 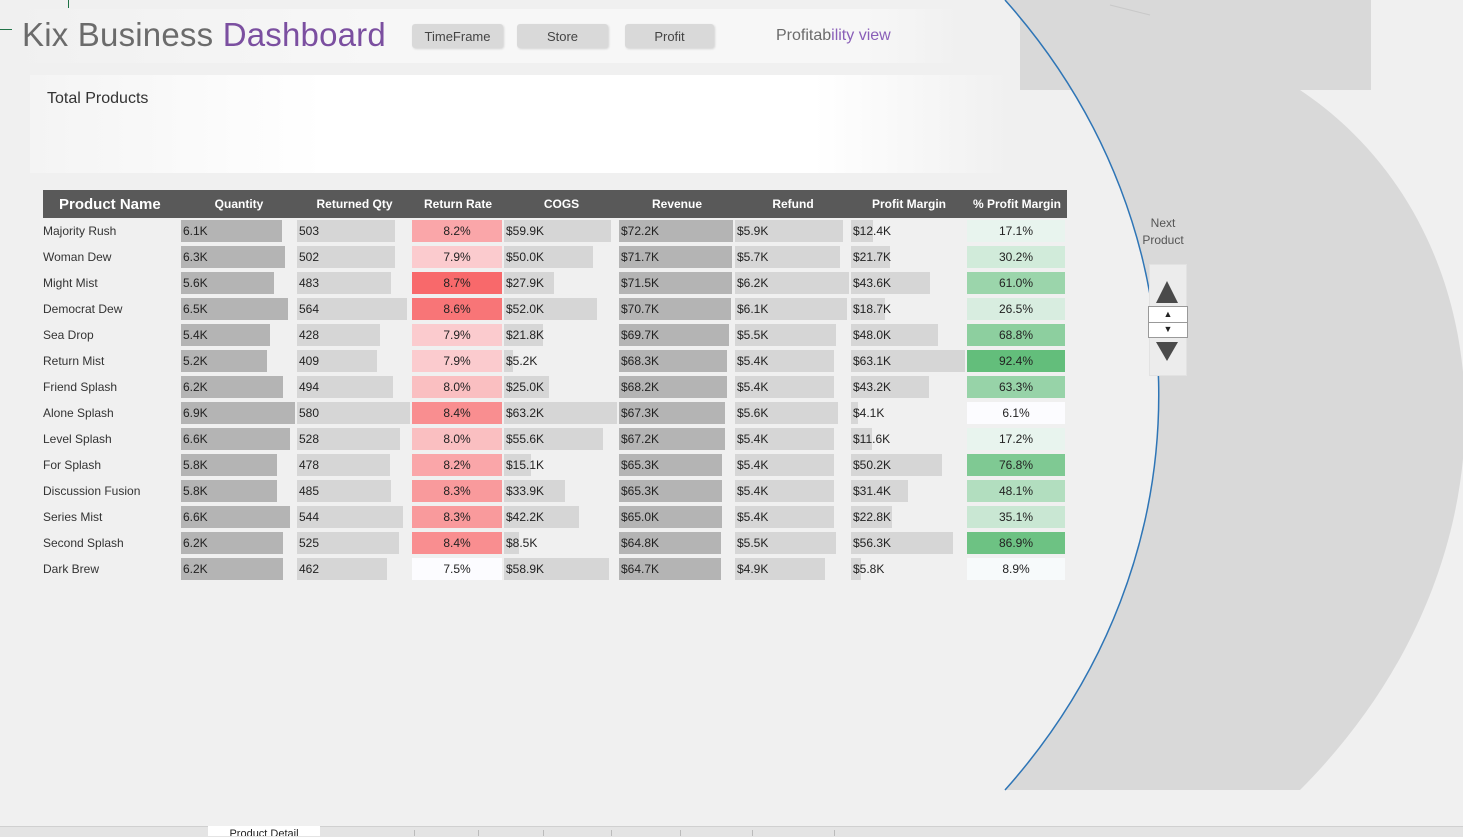 I want to click on revenue-cell: $72.2K, so click(x=677, y=231).